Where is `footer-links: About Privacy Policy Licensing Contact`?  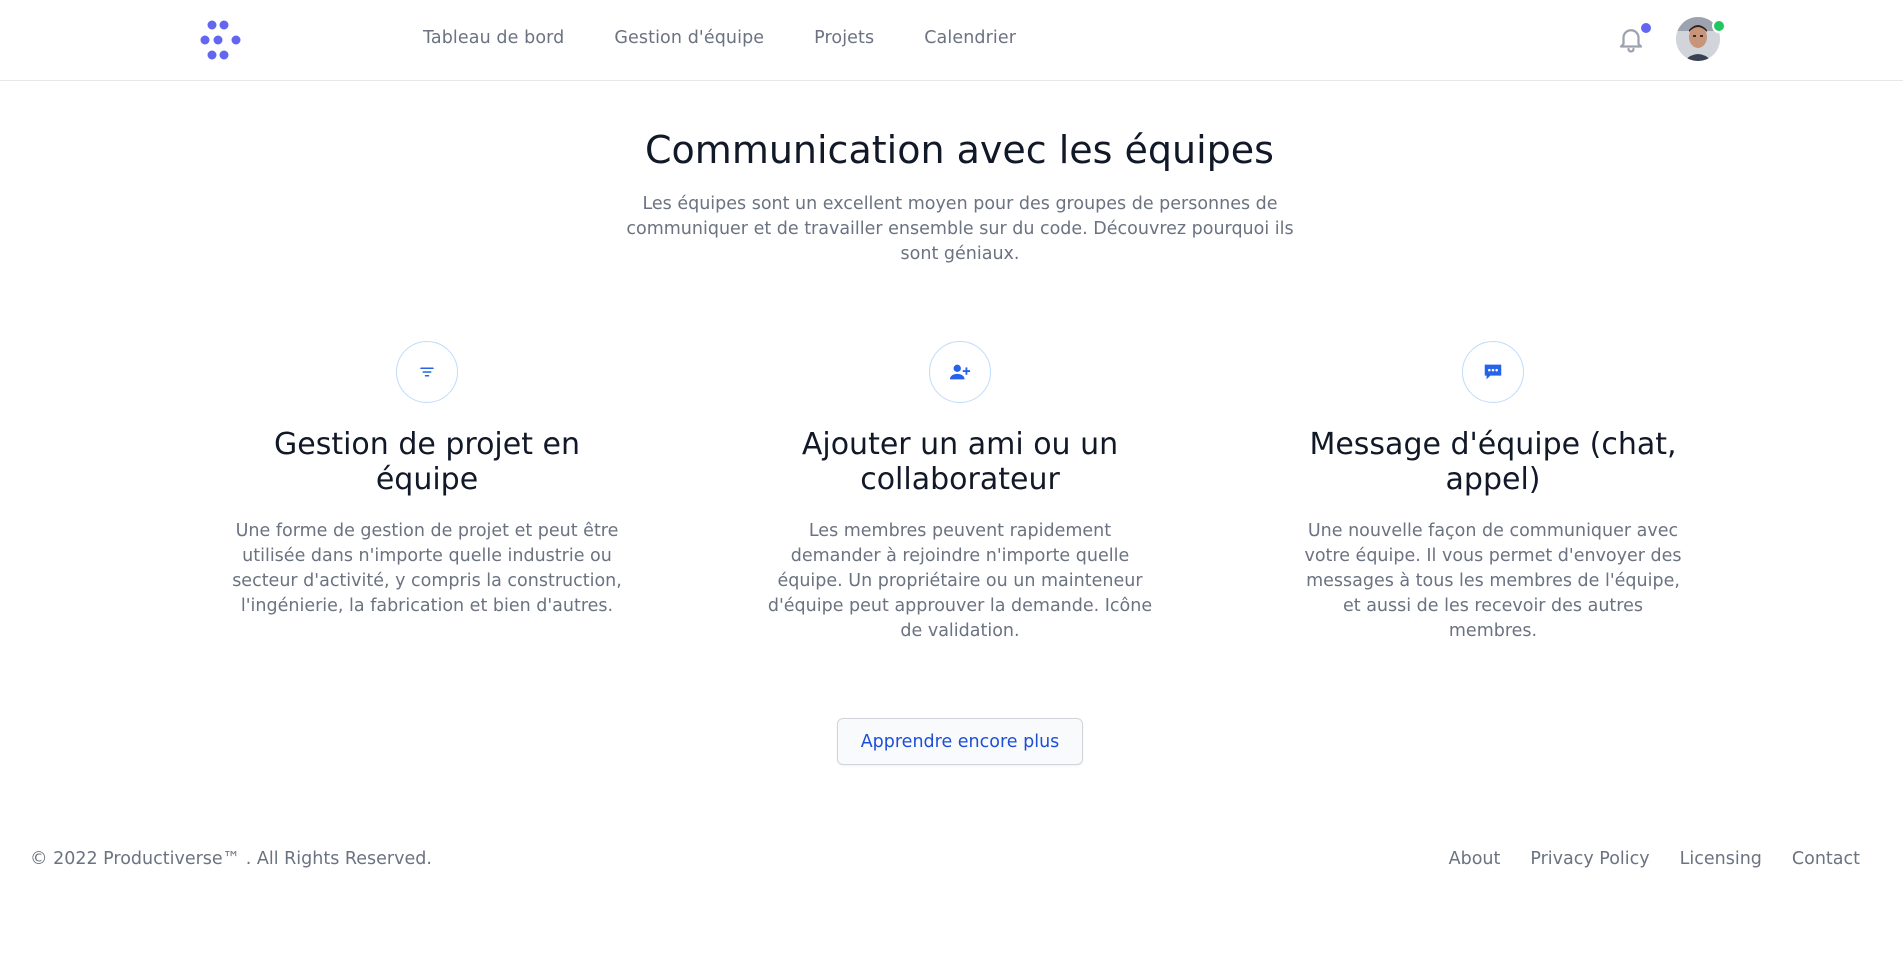 footer-links: About Privacy Policy Licensing Contact is located at coordinates (1654, 859).